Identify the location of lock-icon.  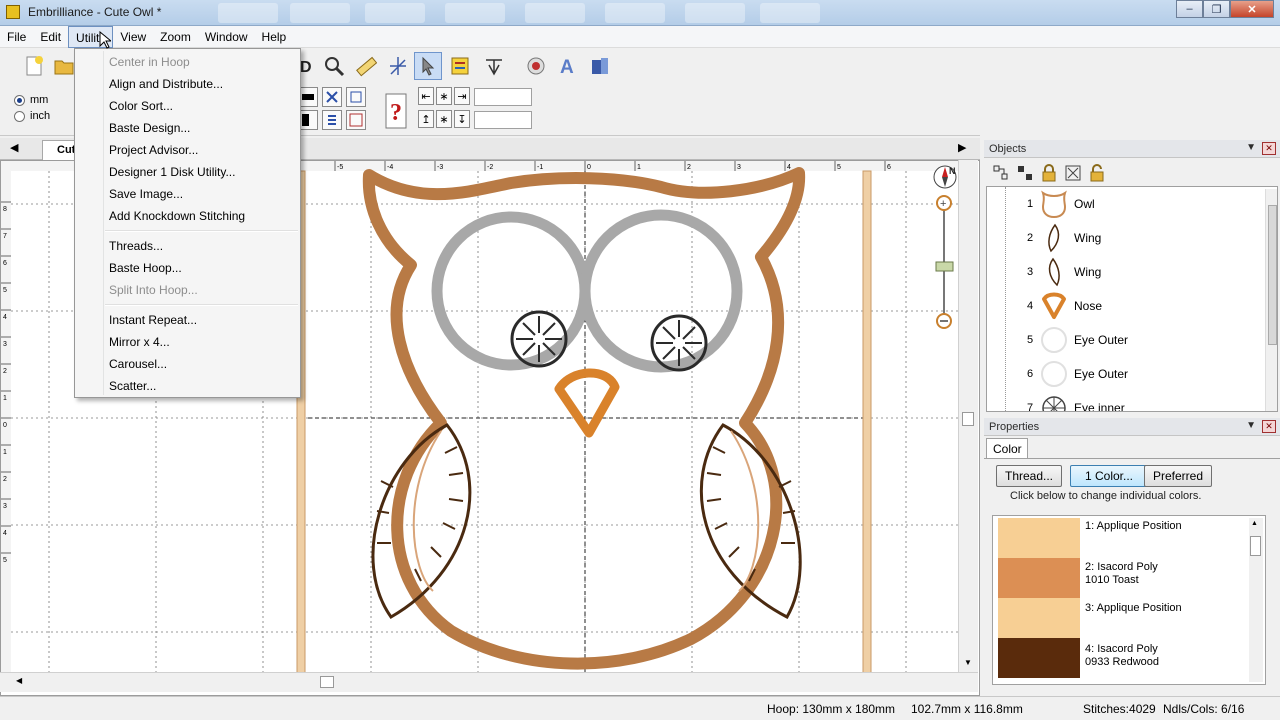
(1049, 173).